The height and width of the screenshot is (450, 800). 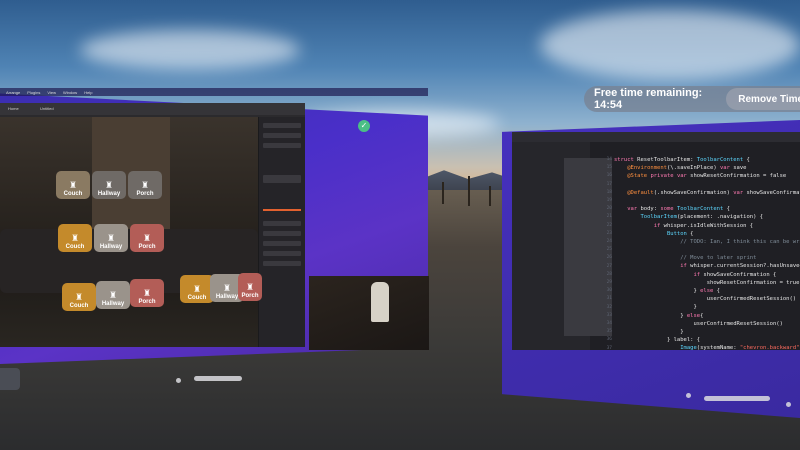 I want to click on menu-item: Window, so click(x=70, y=92).